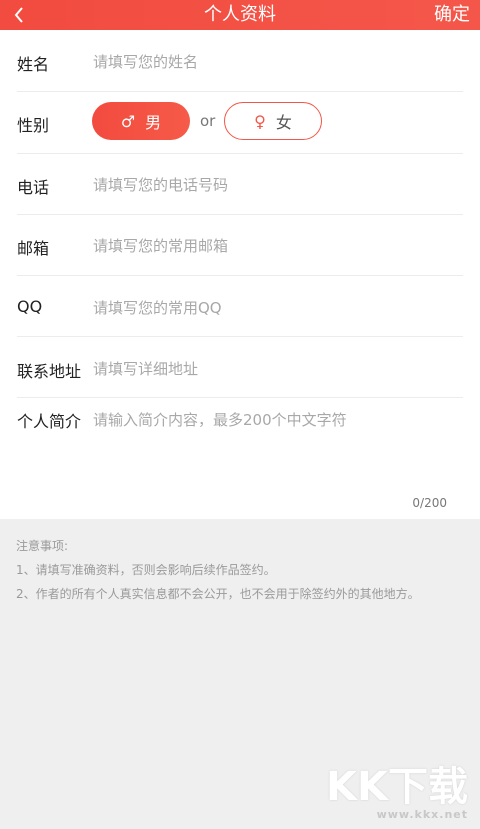 The width and height of the screenshot is (480, 829). Describe the element at coordinates (218, 594) in the screenshot. I see `note-item: 2、作者的所有个人真实信息都不会公开，也不会用于除签约外的其他地方。` at that location.